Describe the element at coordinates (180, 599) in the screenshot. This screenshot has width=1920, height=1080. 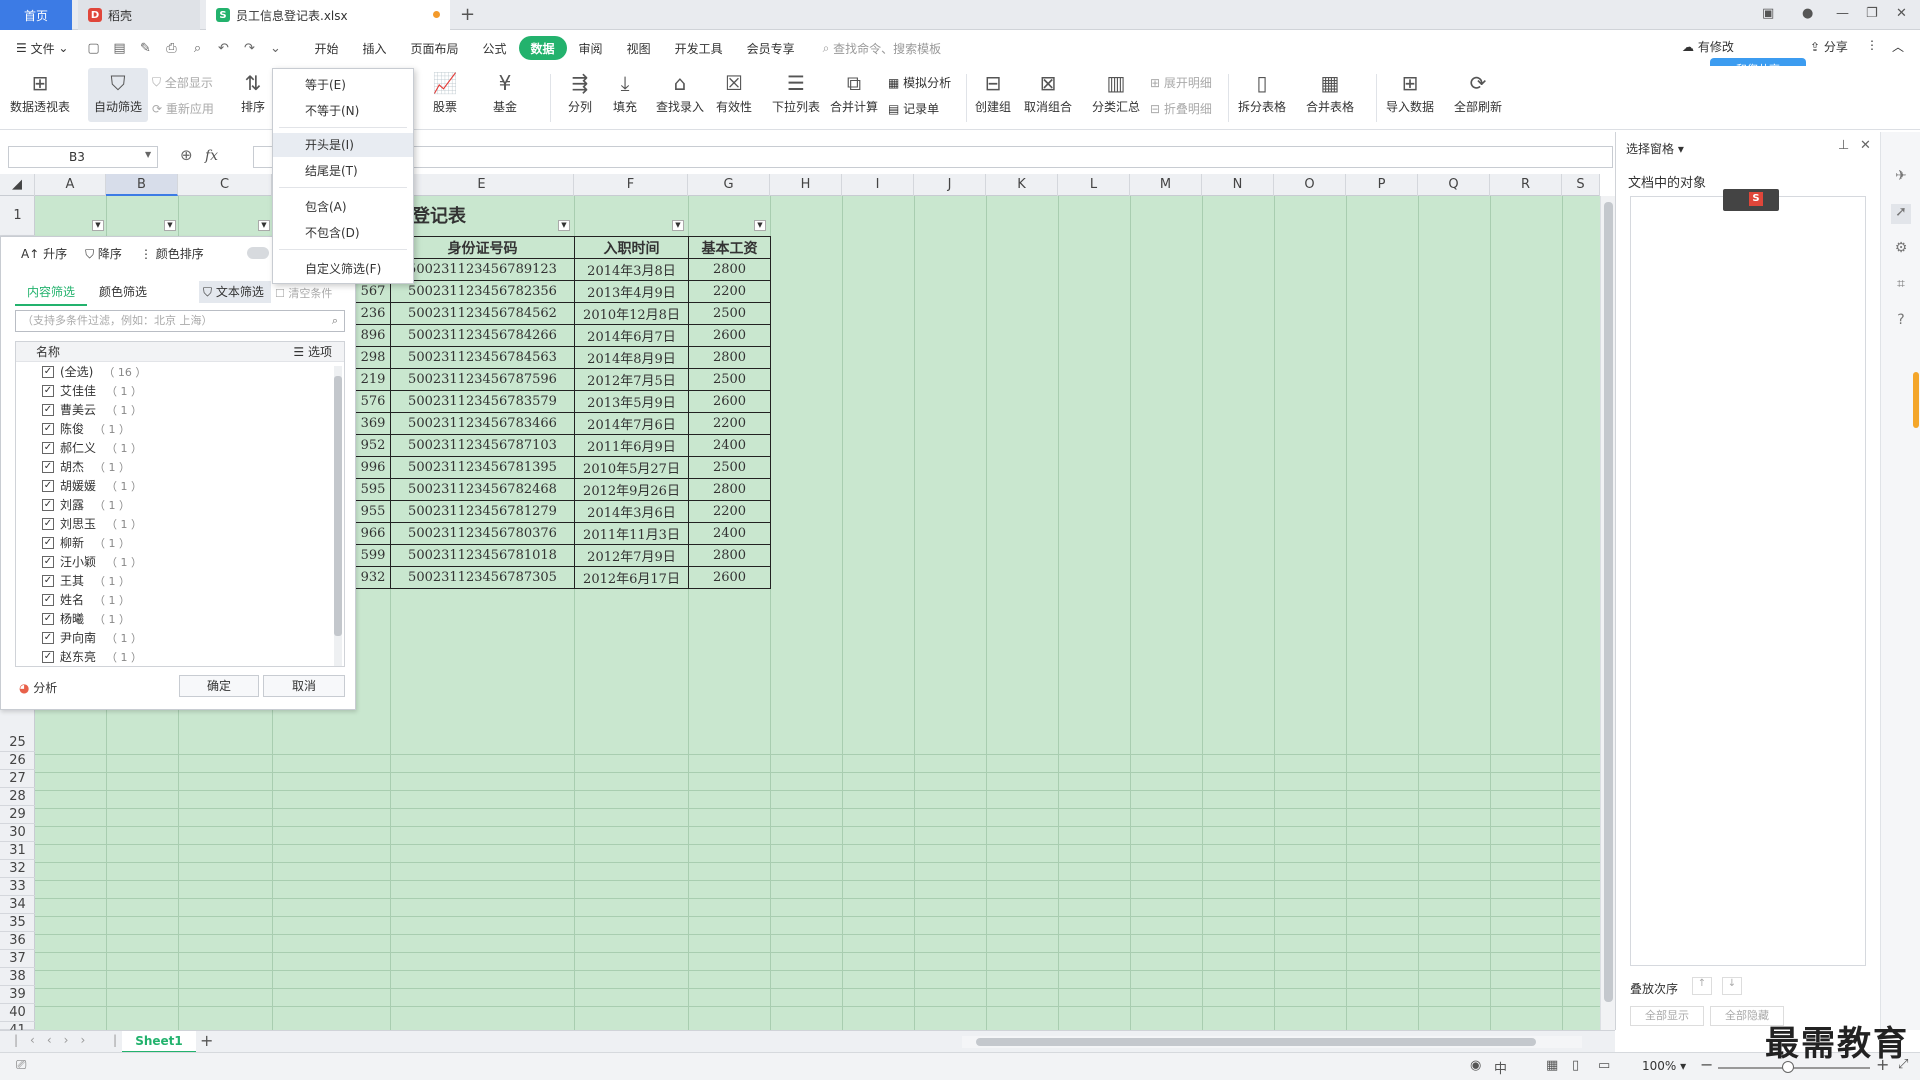
I see `list-item: ✓ 姓名 （ 1 ）` at that location.